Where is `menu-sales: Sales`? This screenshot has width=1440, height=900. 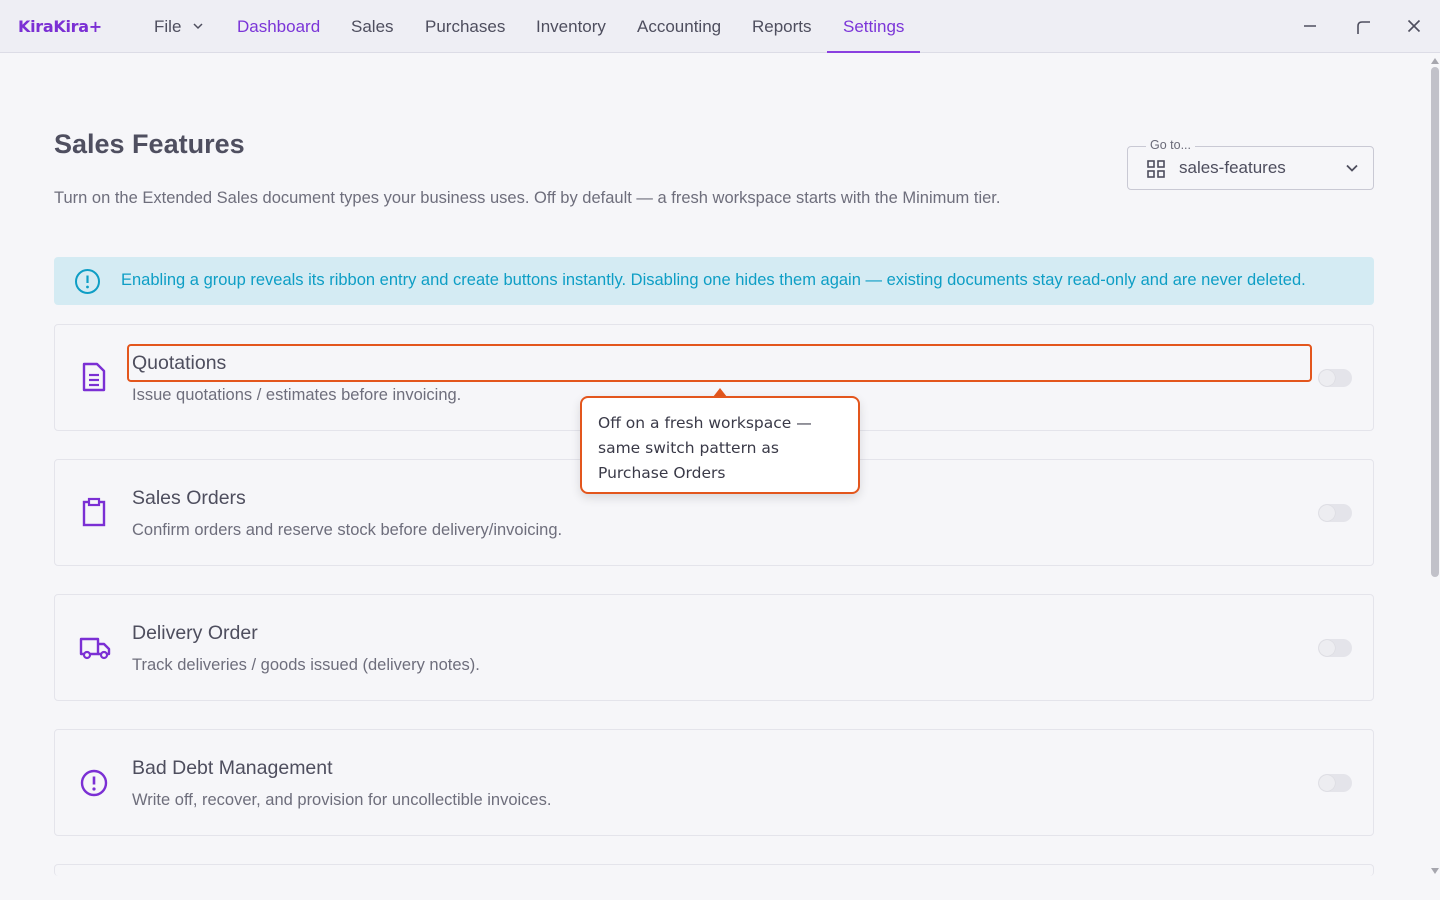 menu-sales: Sales is located at coordinates (372, 26).